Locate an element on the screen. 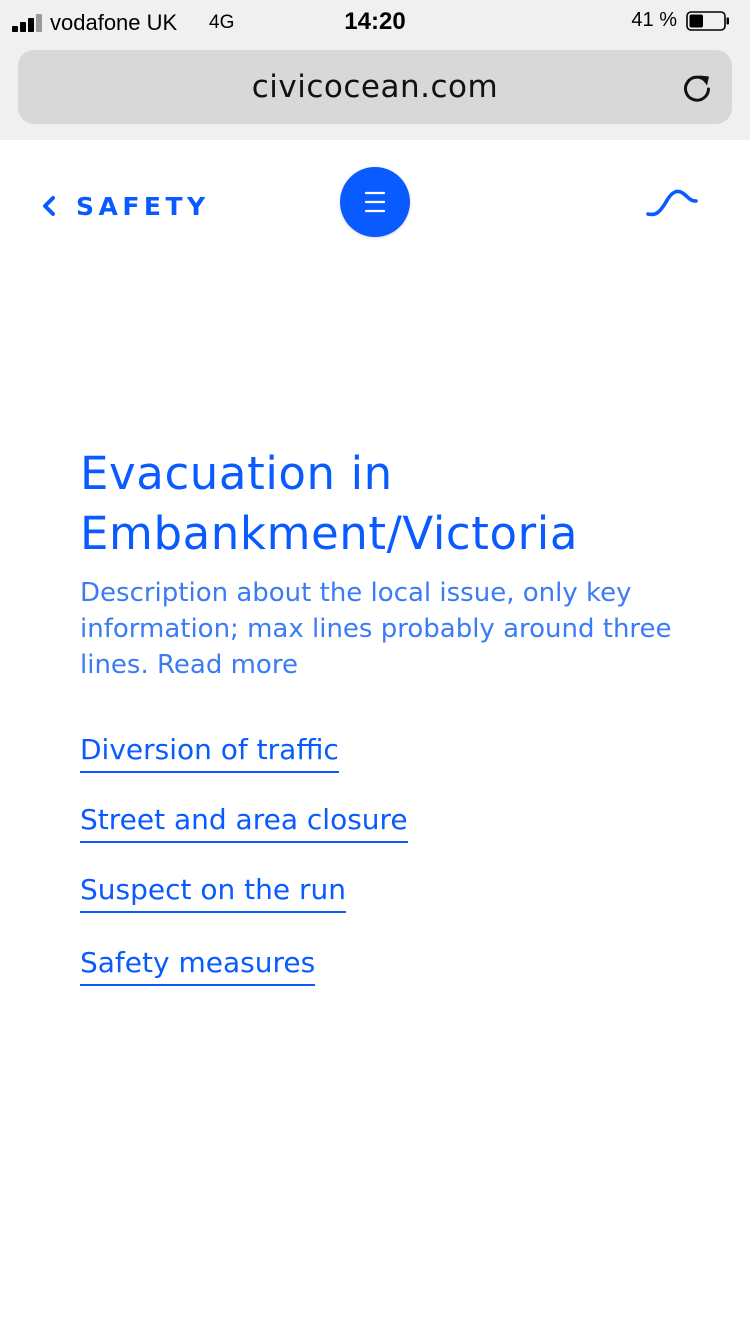 Image resolution: width=750 pixels, height=1334 pixels. url-text: civicocean.com is located at coordinates (375, 87).